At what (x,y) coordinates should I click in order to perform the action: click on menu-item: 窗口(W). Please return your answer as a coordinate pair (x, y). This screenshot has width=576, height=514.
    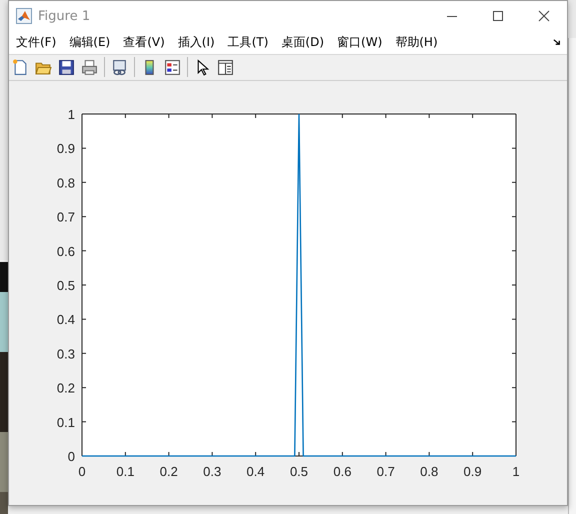
    Looking at the image, I should click on (359, 42).